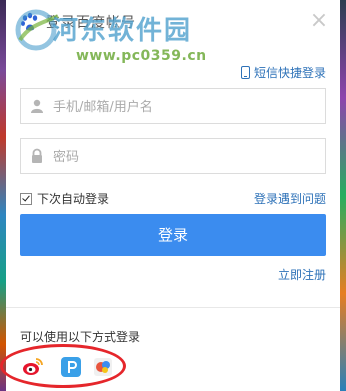  I want to click on login-button: 登录, so click(173, 235).